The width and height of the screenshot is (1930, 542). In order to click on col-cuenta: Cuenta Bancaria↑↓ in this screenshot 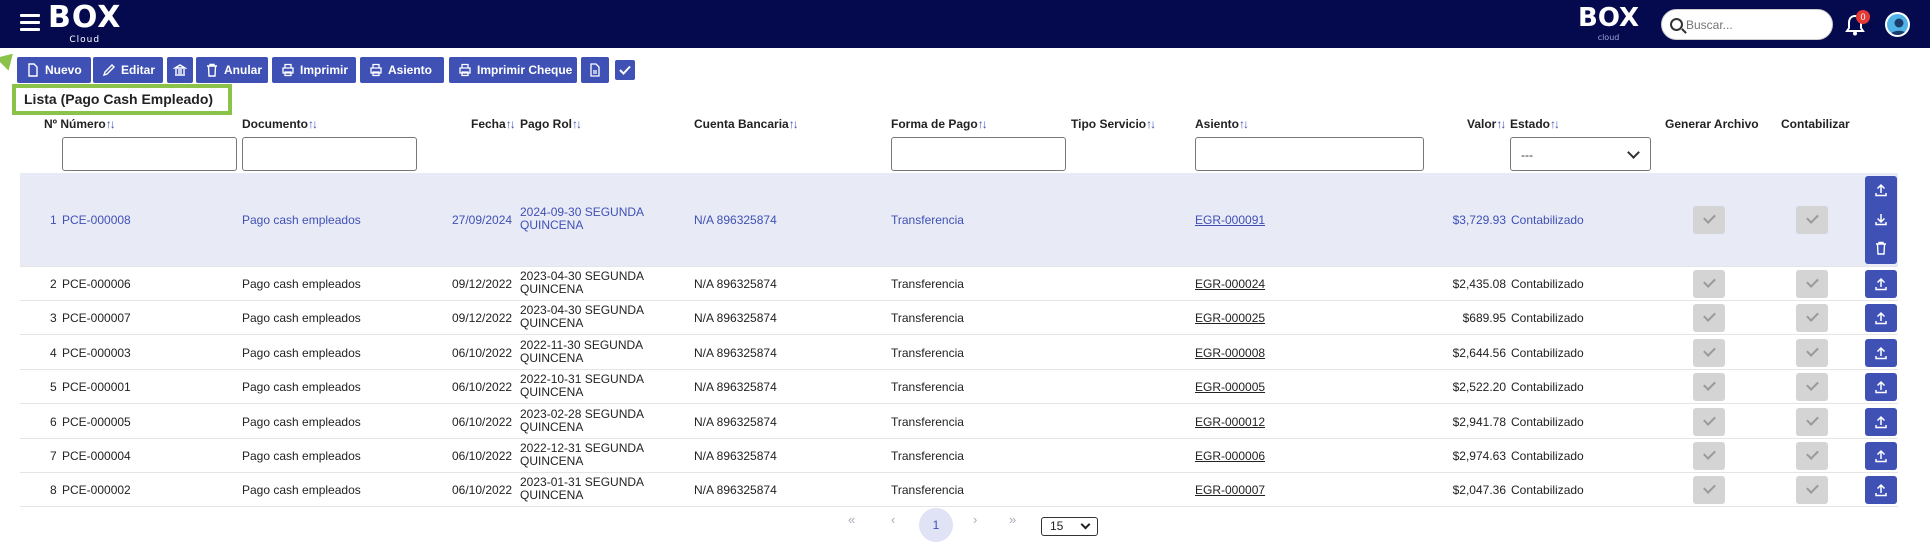, I will do `click(746, 124)`.